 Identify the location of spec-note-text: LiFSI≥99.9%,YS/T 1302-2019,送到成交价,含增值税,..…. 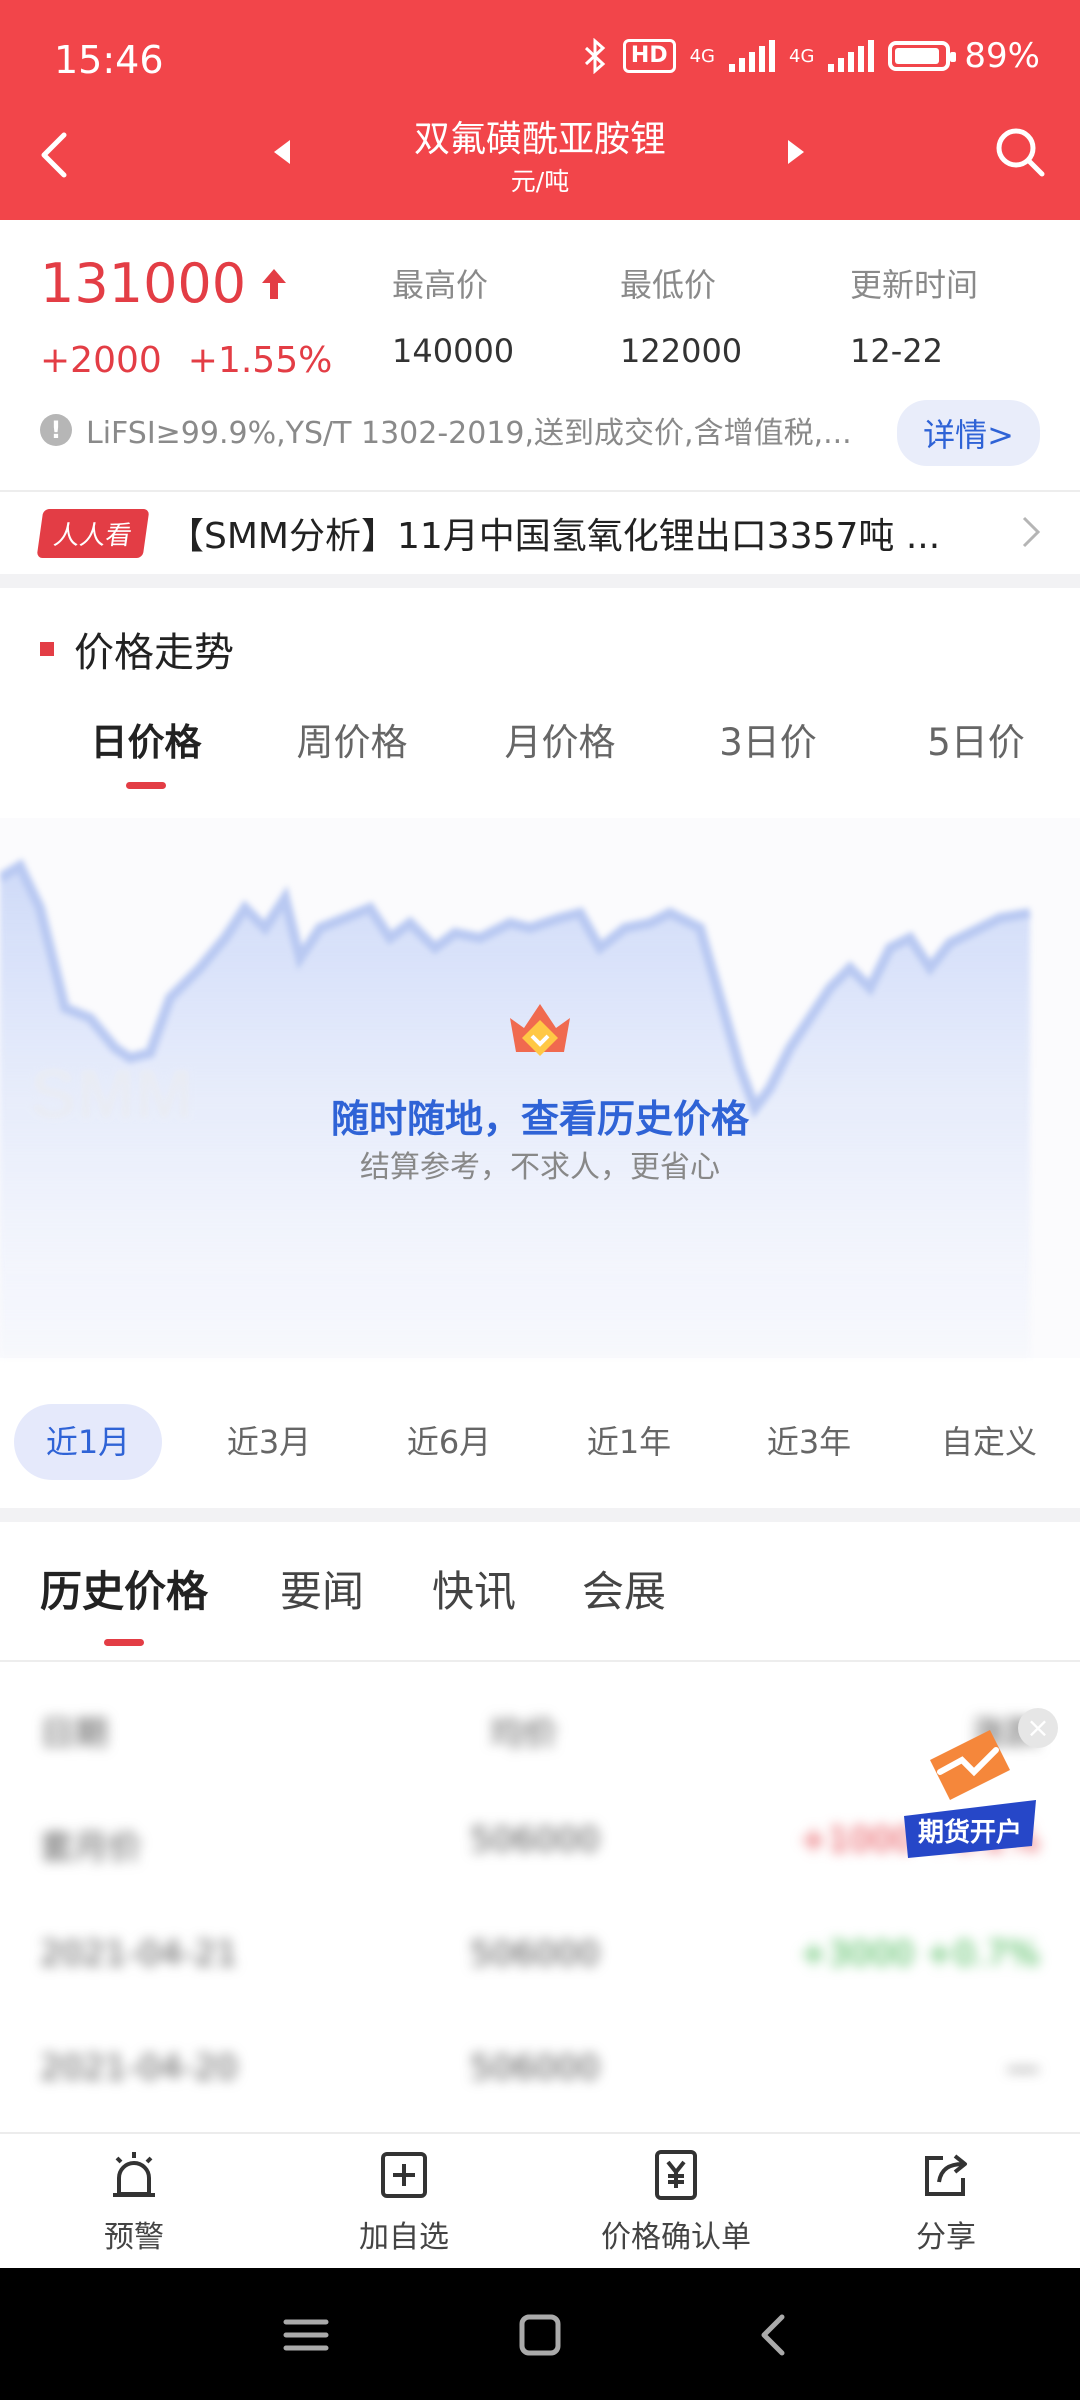
(469, 433).